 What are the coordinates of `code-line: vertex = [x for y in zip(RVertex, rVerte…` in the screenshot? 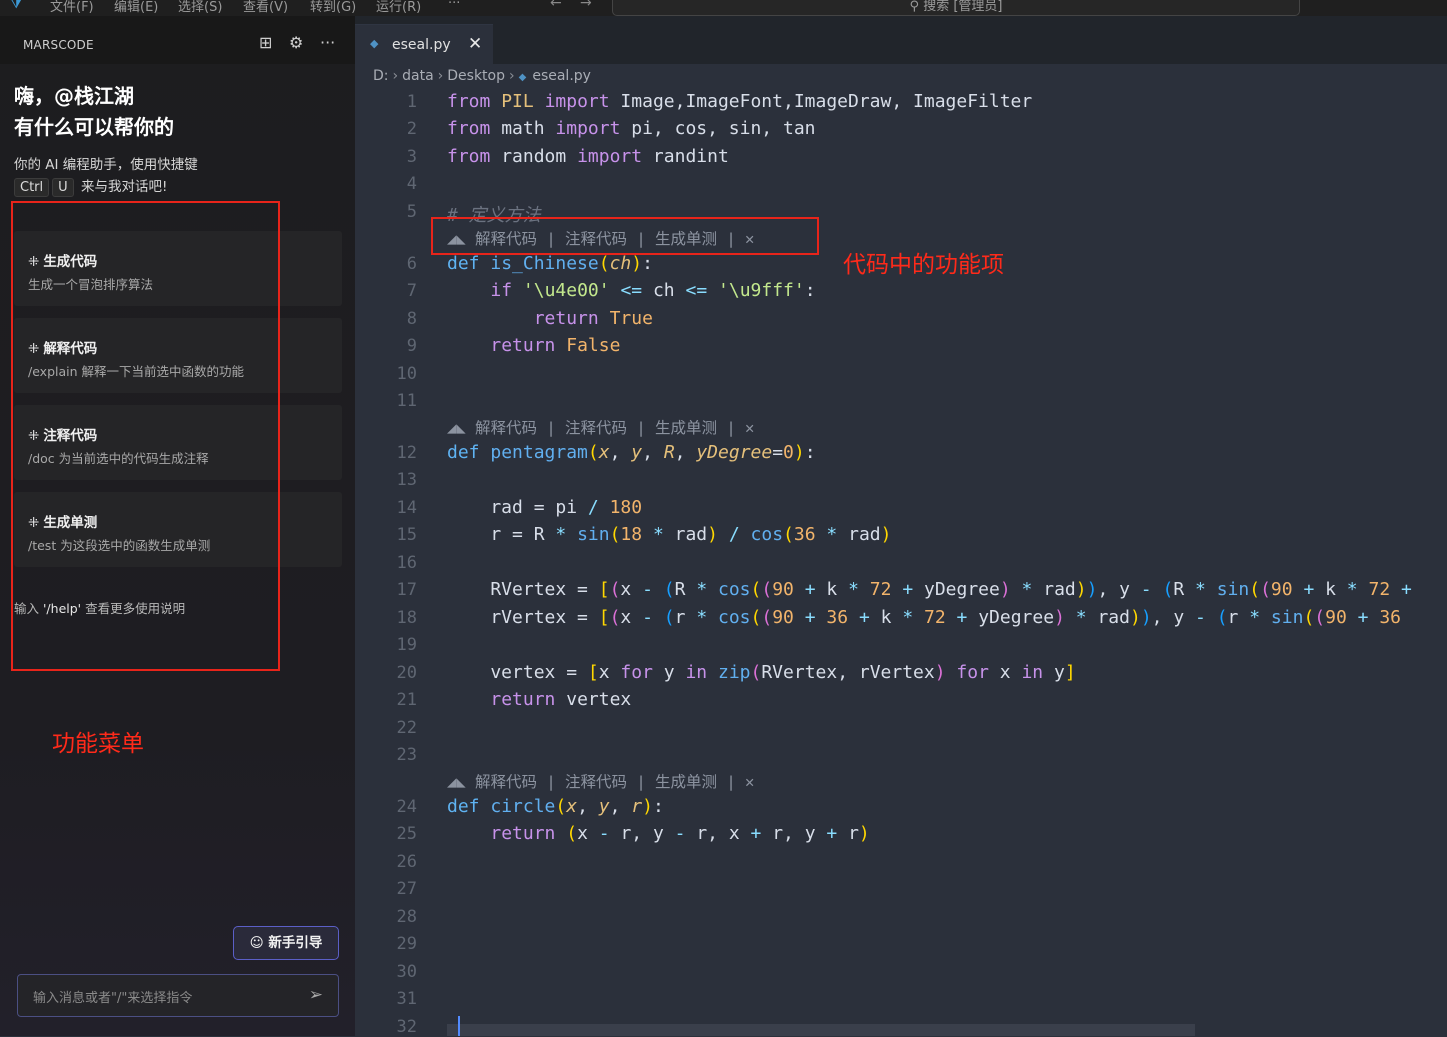 It's located at (761, 672).